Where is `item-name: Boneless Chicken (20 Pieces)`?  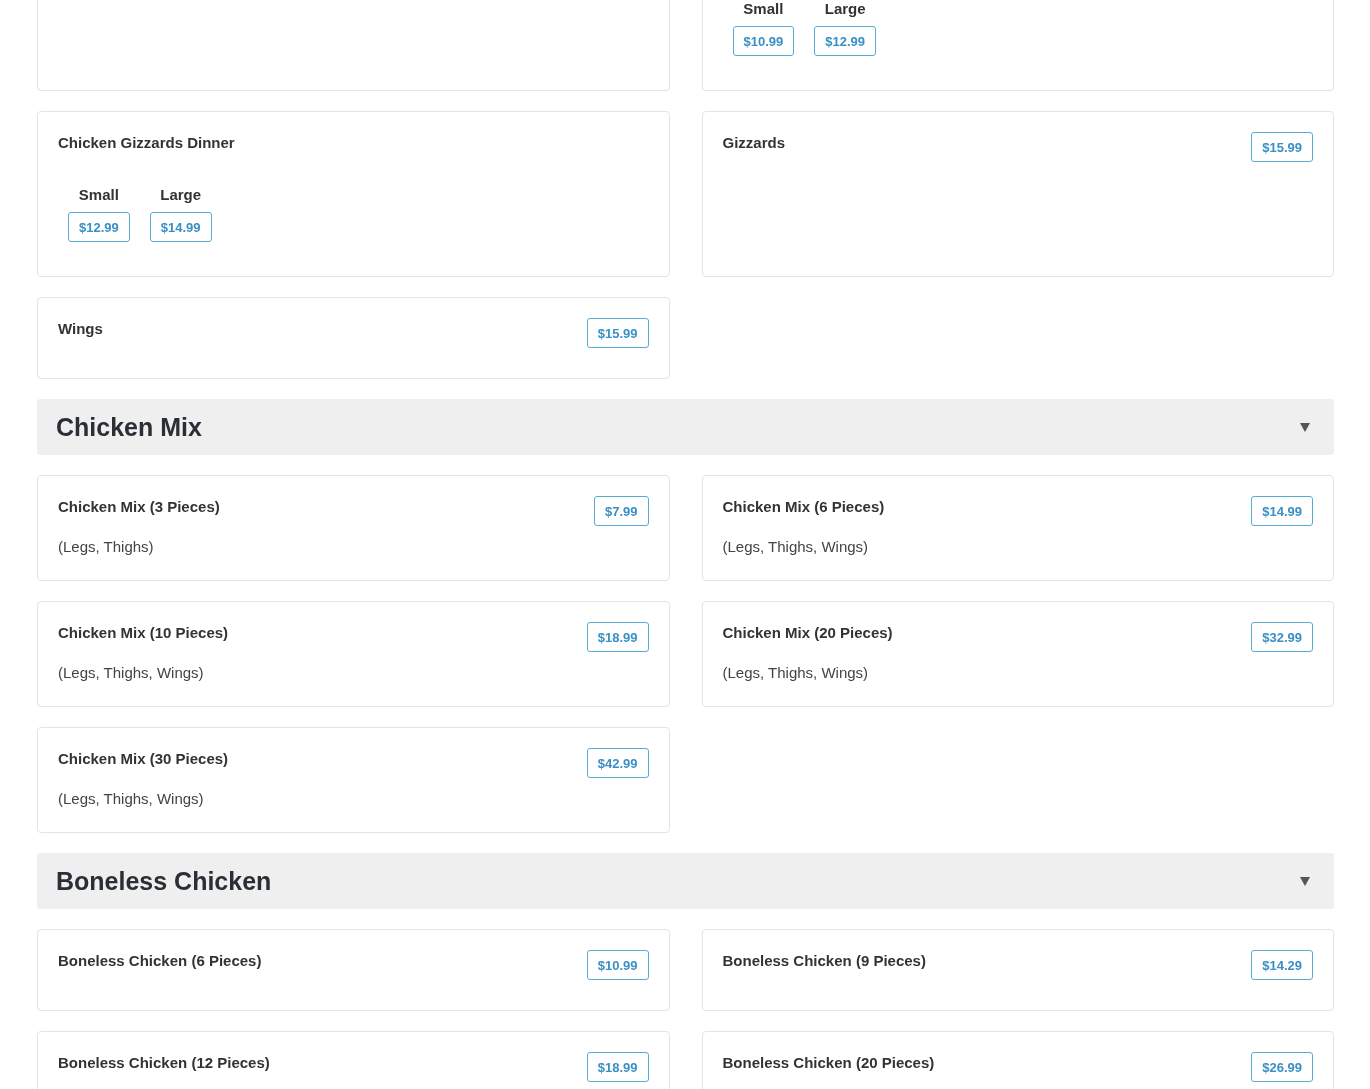
item-name: Boneless Chicken (20 Pieces) is located at coordinates (828, 1063).